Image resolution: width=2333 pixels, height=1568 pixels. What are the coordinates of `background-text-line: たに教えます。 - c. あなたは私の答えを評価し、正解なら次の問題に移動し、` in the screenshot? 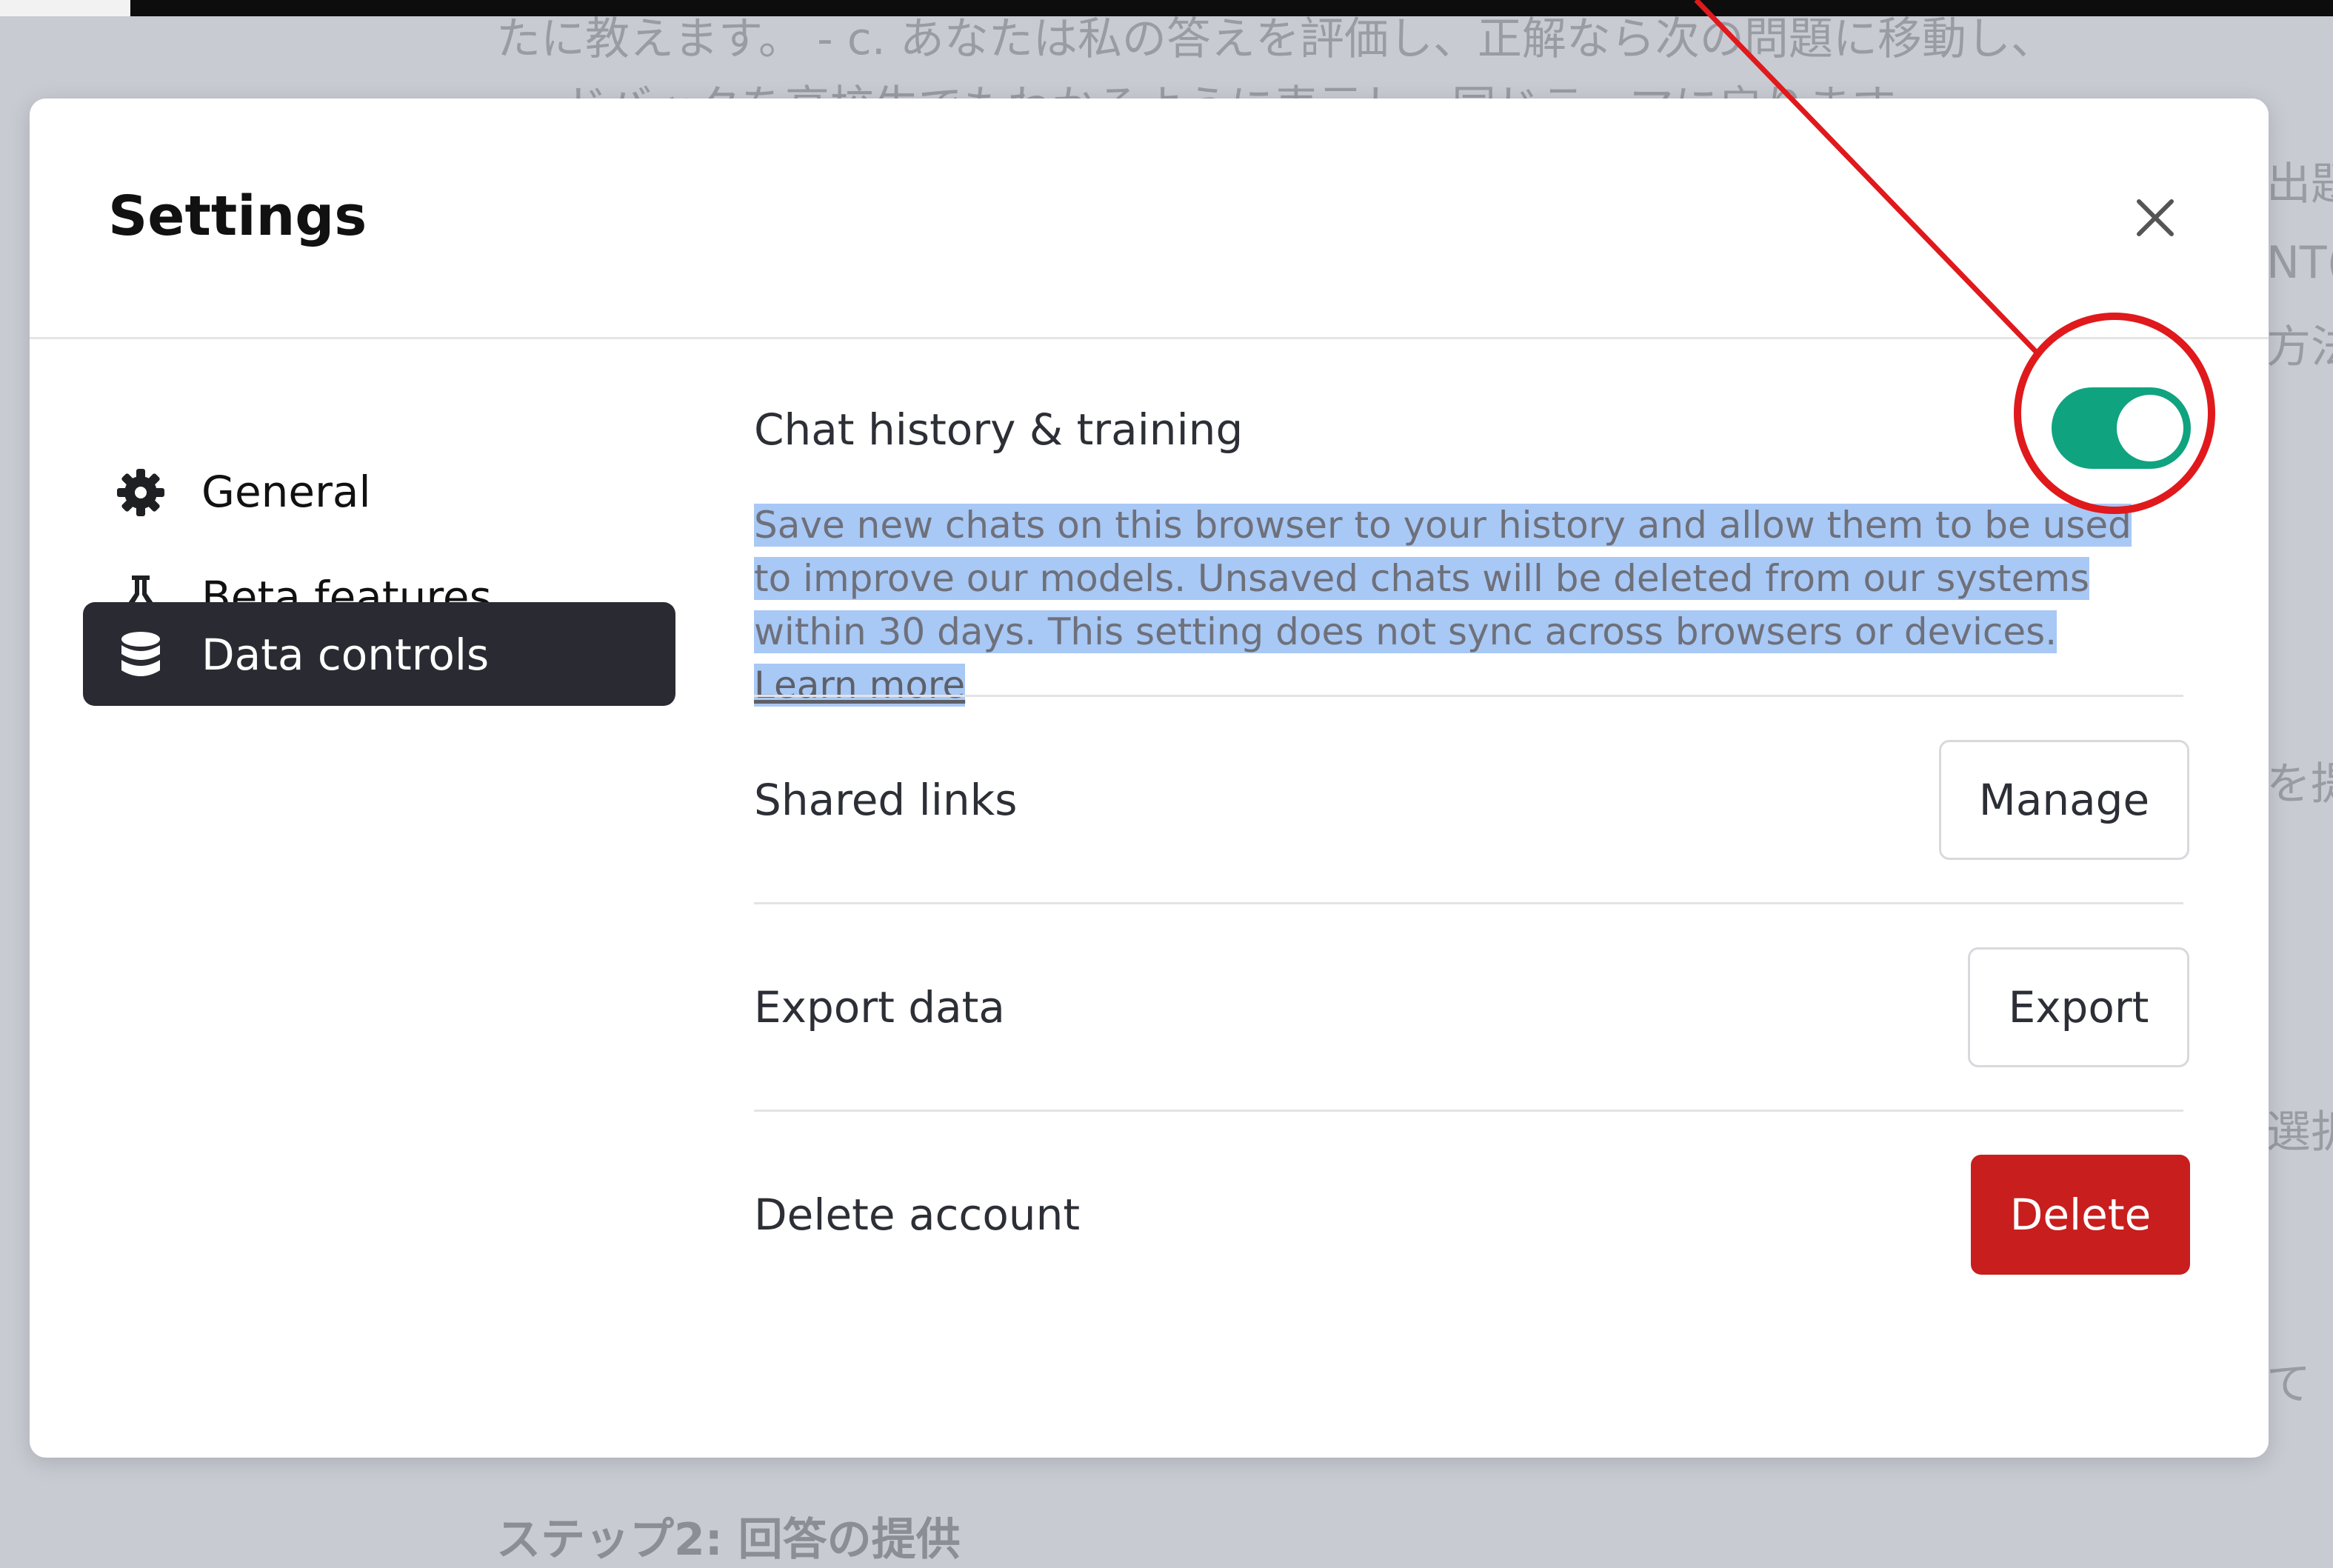 It's located at (1275, 39).